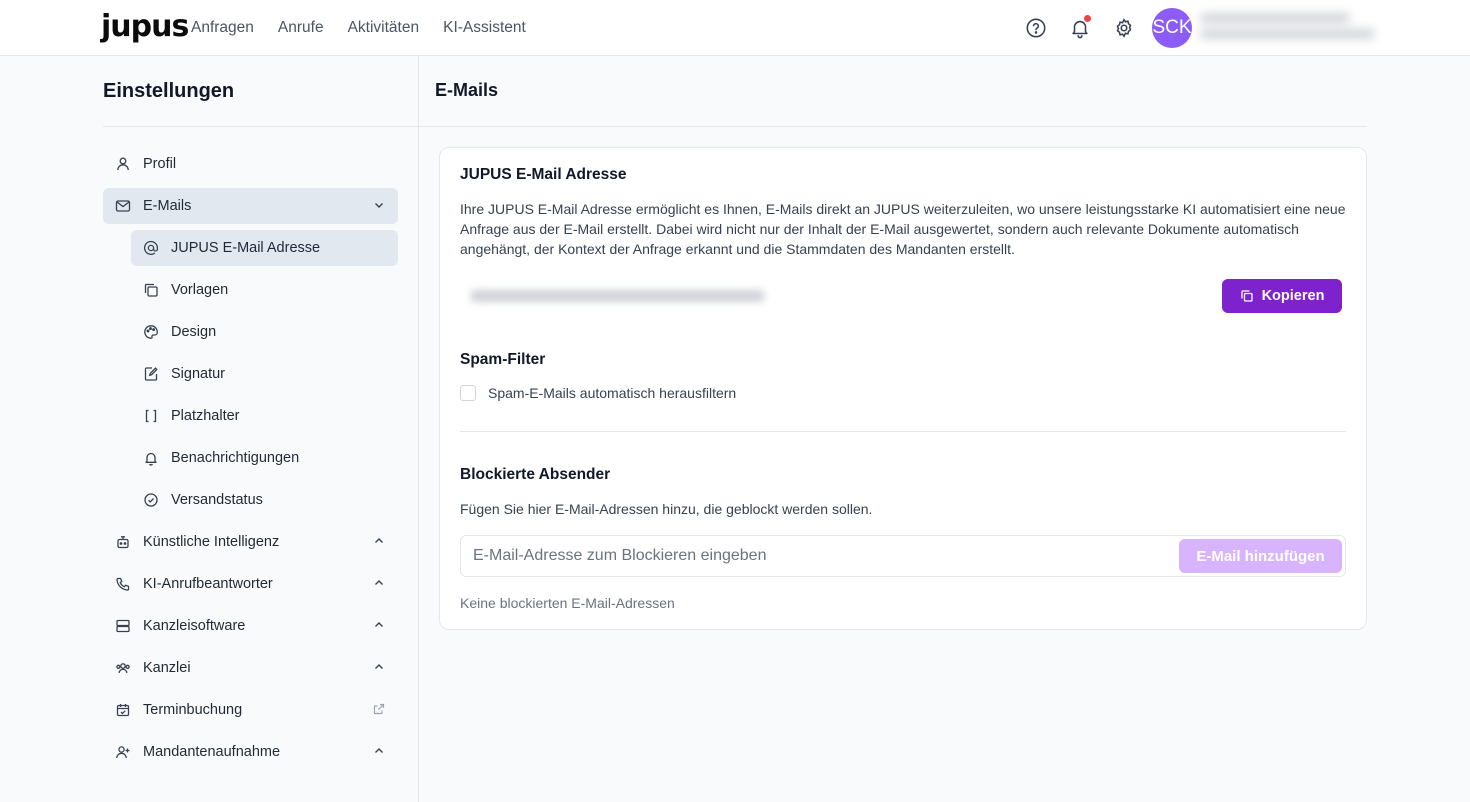 This screenshot has width=1470, height=802. Describe the element at coordinates (211, 542) in the screenshot. I see `sidebar-item-label: Künstliche Intelligenz` at that location.